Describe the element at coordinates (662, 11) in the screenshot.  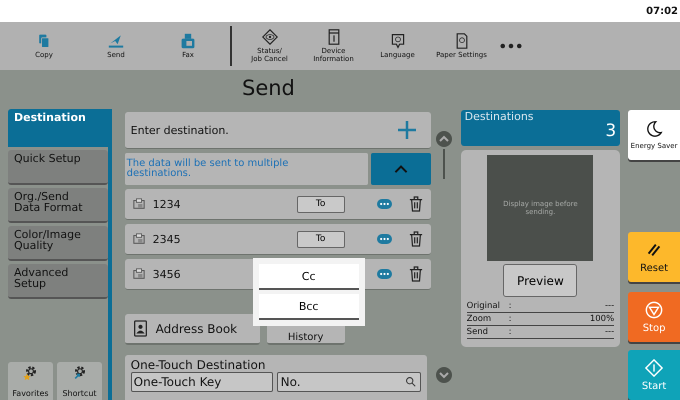
I see `clock: 07:02` at that location.